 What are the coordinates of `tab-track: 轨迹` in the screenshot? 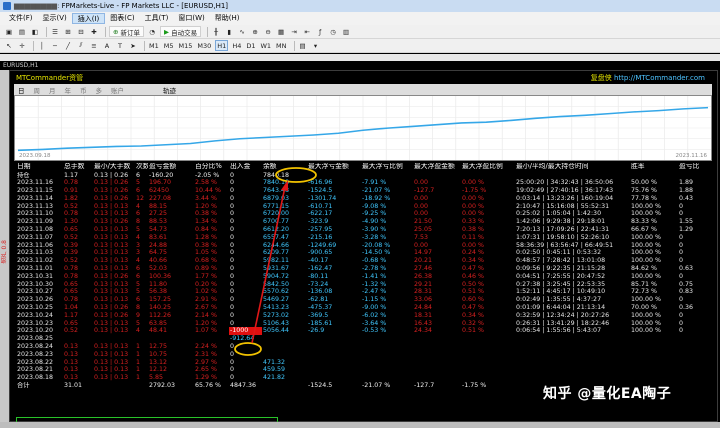 It's located at (169, 90).